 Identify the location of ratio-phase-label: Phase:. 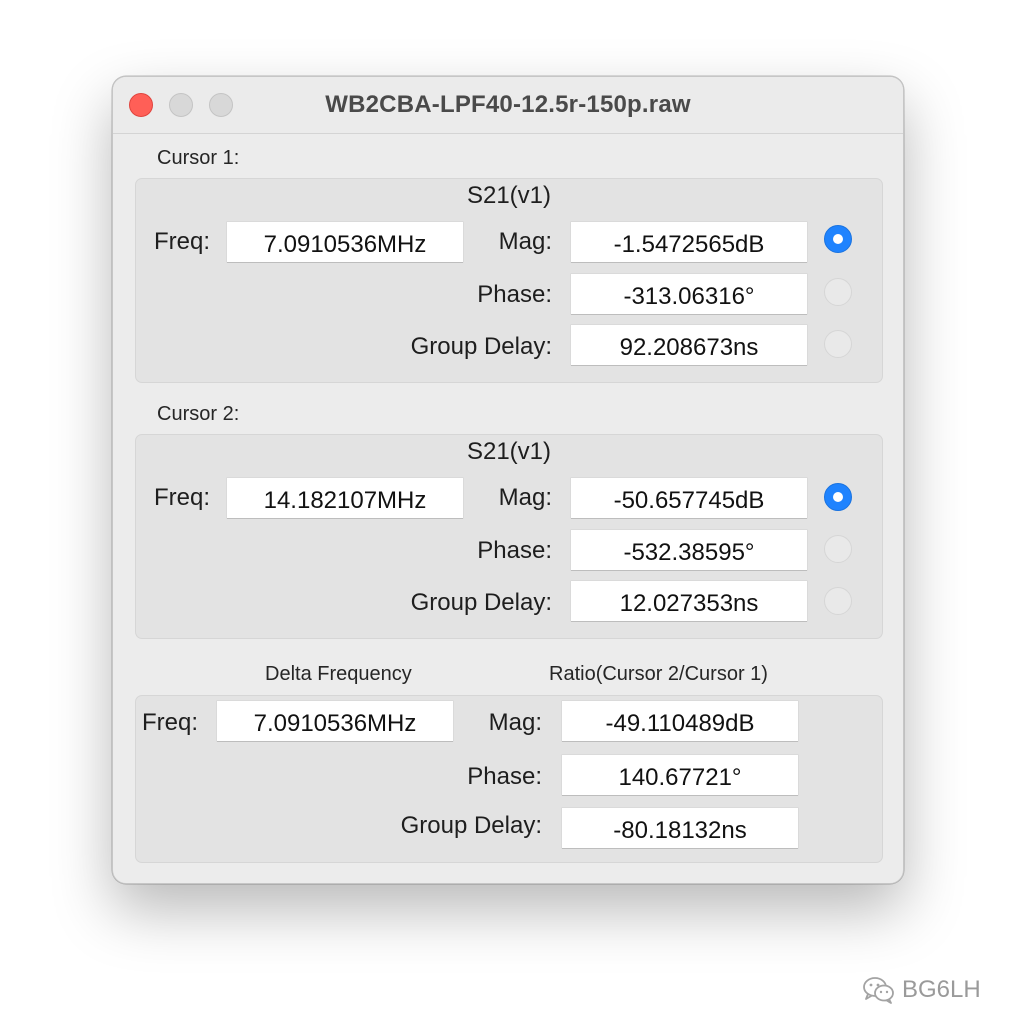
(504, 776).